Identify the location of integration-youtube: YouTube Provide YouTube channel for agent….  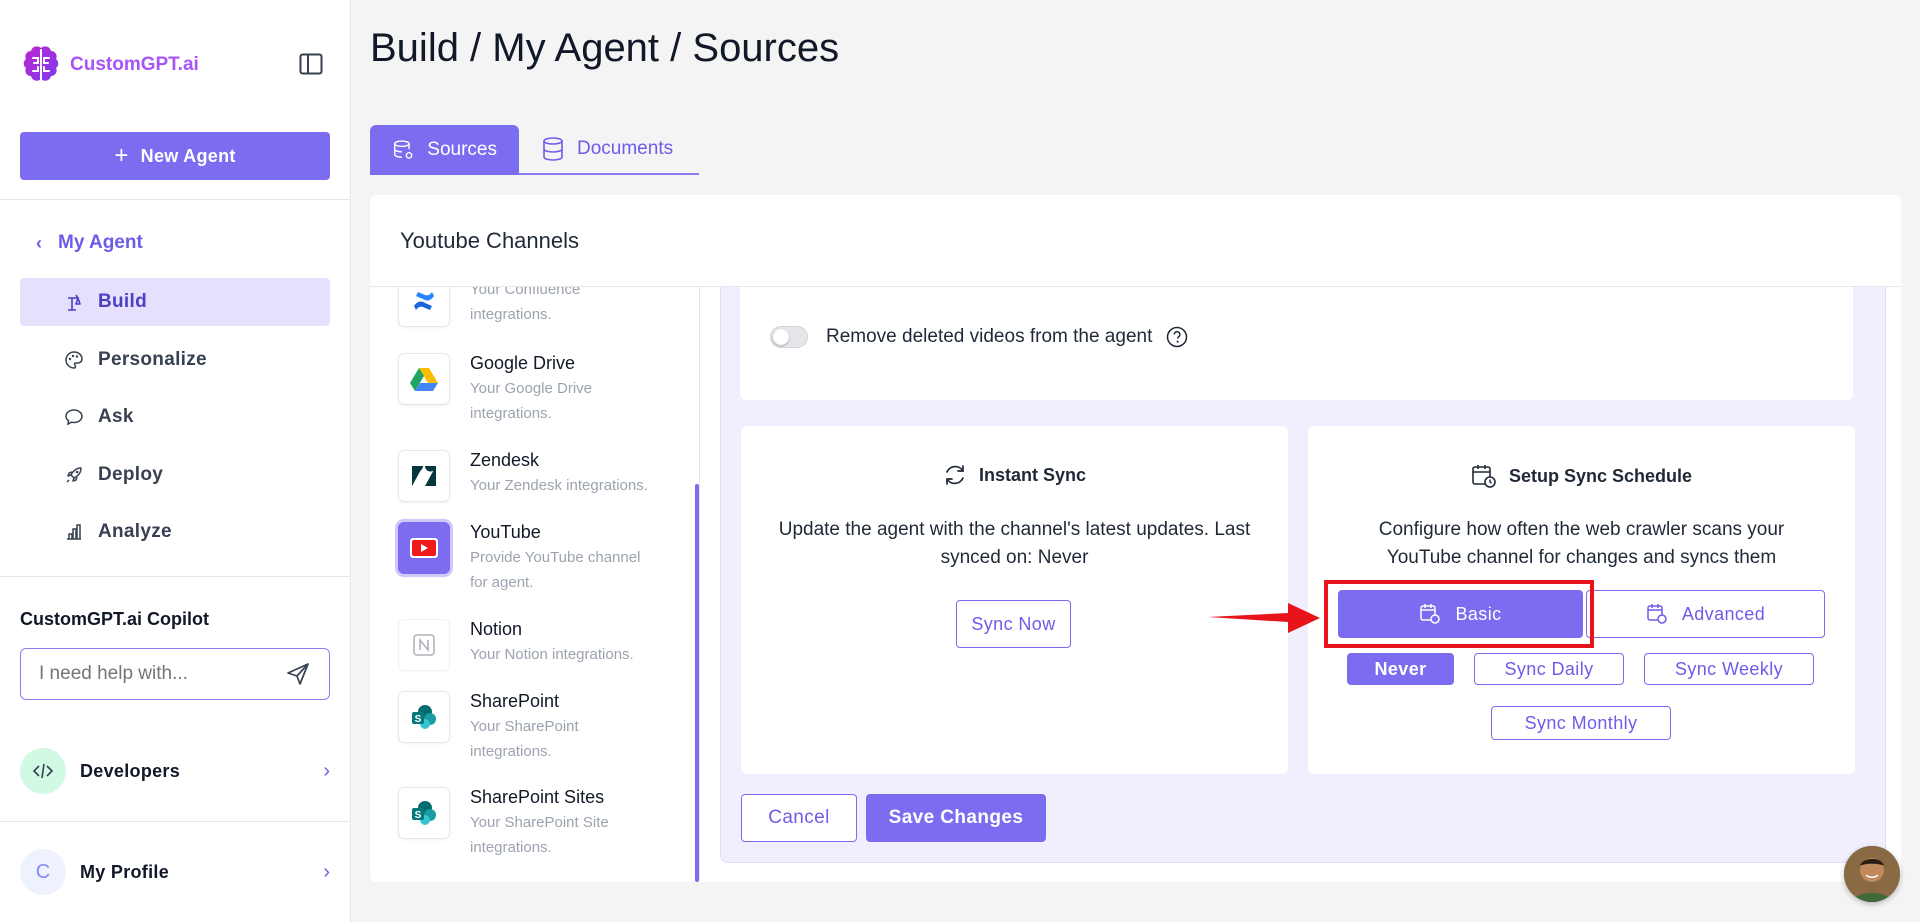
(538, 558).